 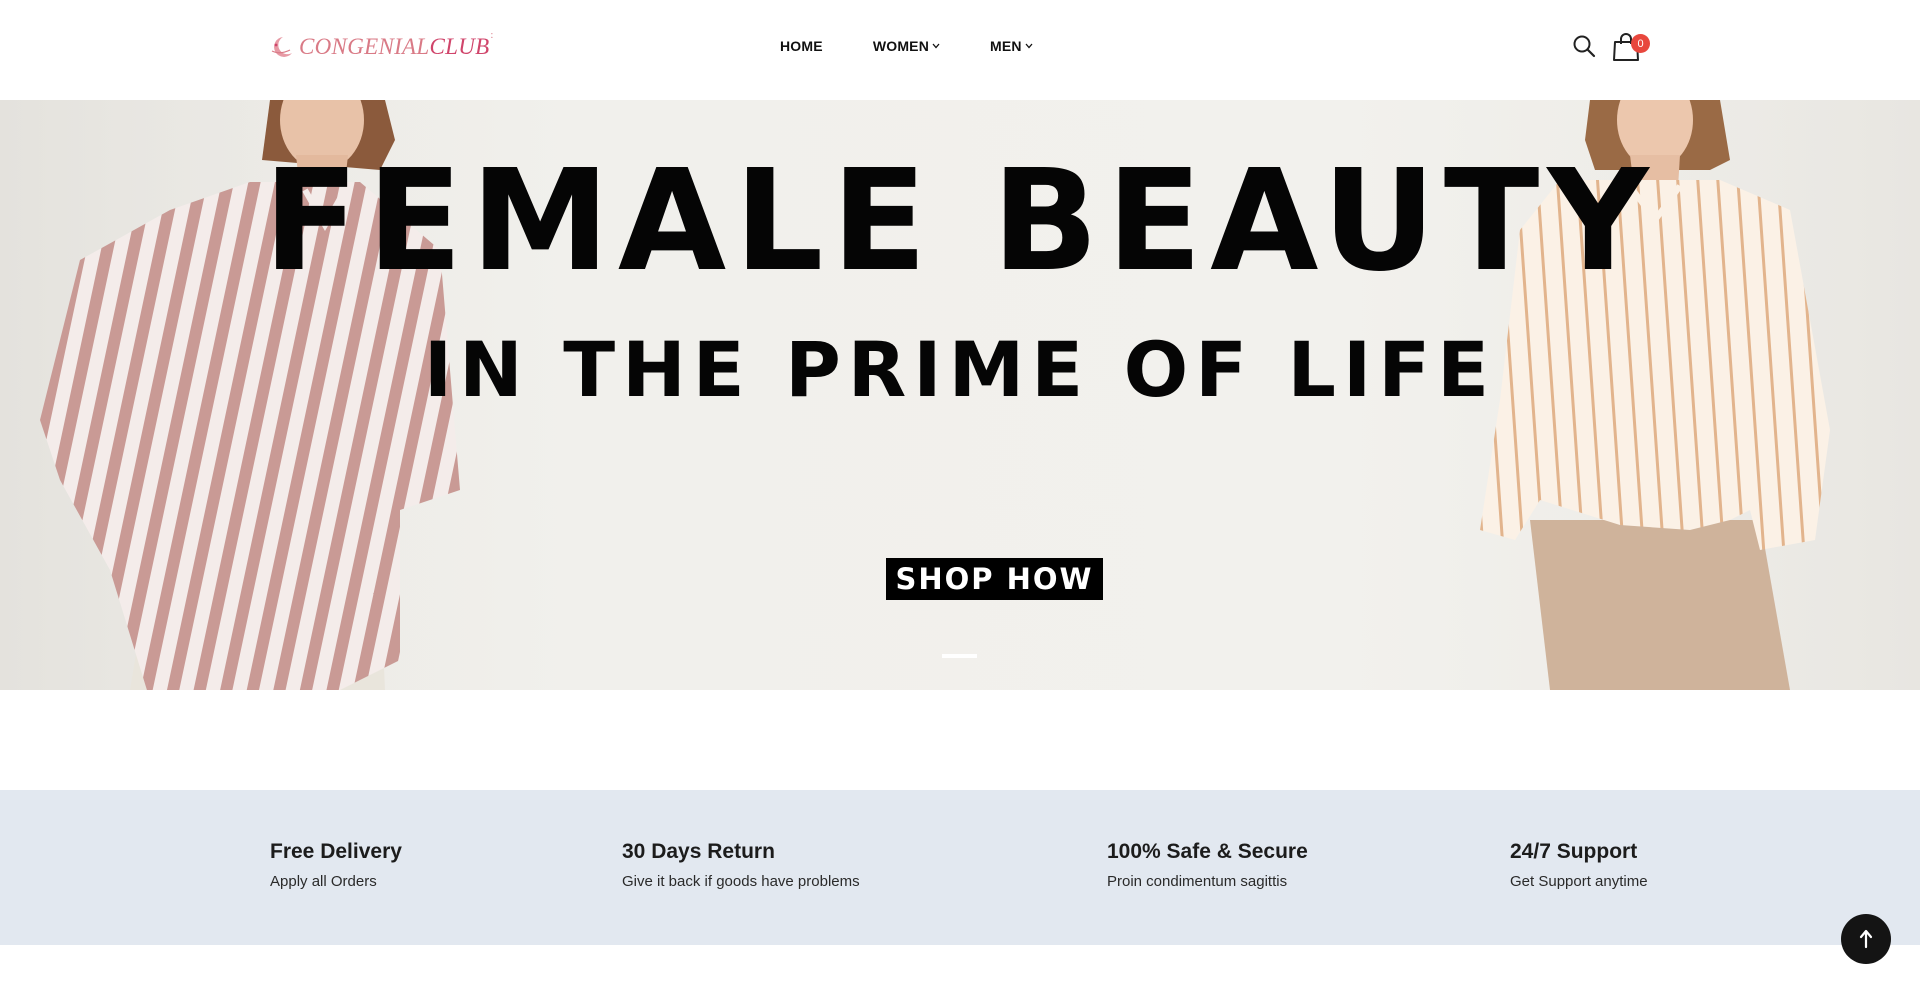 I want to click on search-button, so click(x=1584, y=46).